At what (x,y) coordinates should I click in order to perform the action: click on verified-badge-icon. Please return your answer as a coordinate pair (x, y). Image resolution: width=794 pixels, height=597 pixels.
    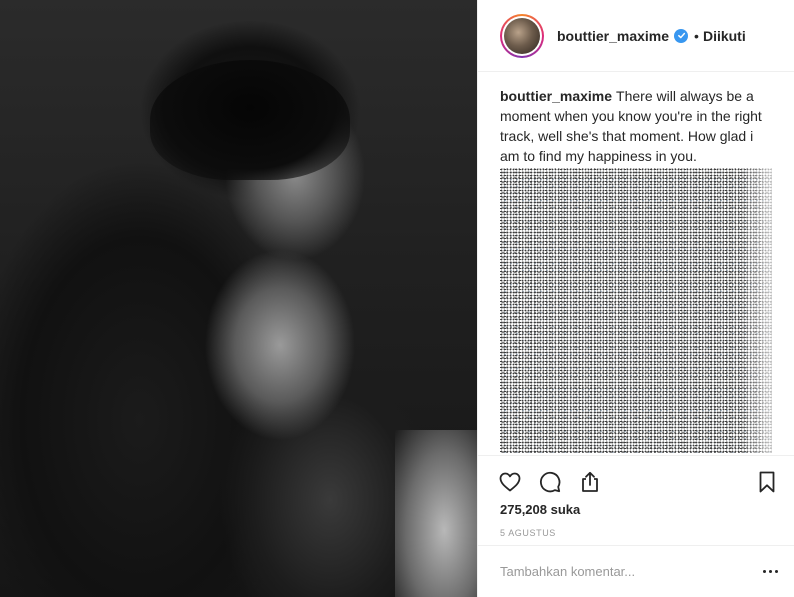
    Looking at the image, I should click on (681, 35).